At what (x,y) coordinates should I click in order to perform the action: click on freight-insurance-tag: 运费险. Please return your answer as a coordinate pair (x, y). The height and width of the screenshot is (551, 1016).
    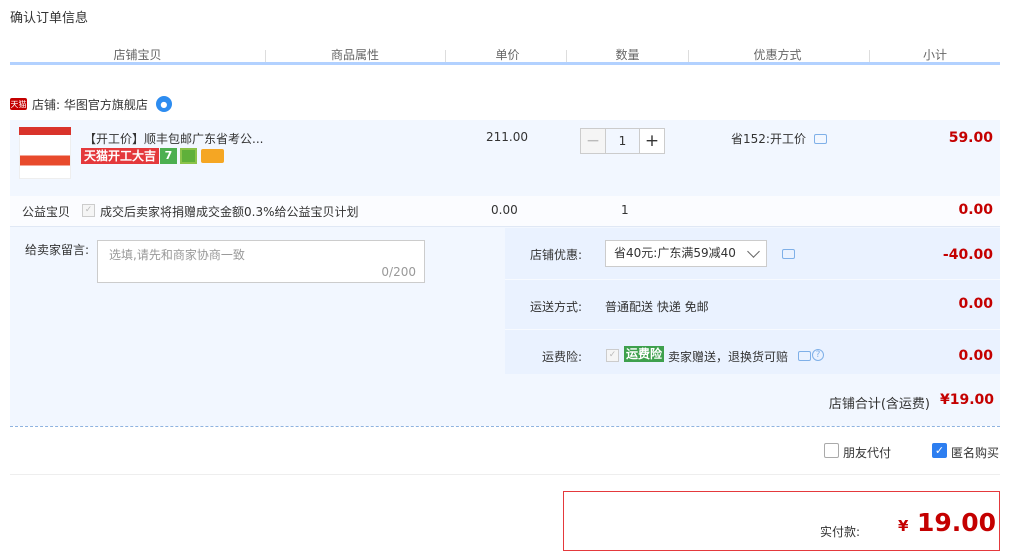
    Looking at the image, I should click on (644, 354).